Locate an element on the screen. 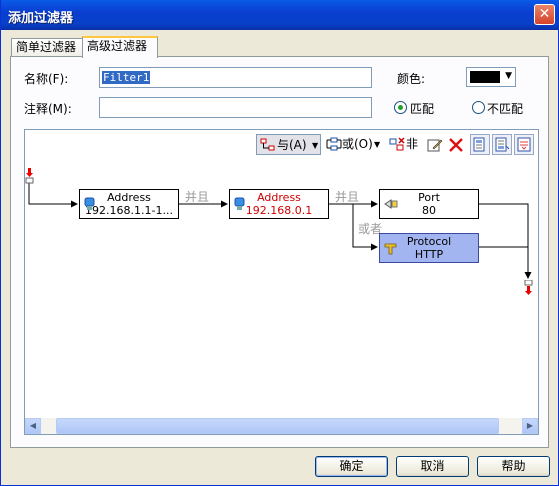 This screenshot has width=559, height=486. close-button: ✕ is located at coordinates (544, 14).